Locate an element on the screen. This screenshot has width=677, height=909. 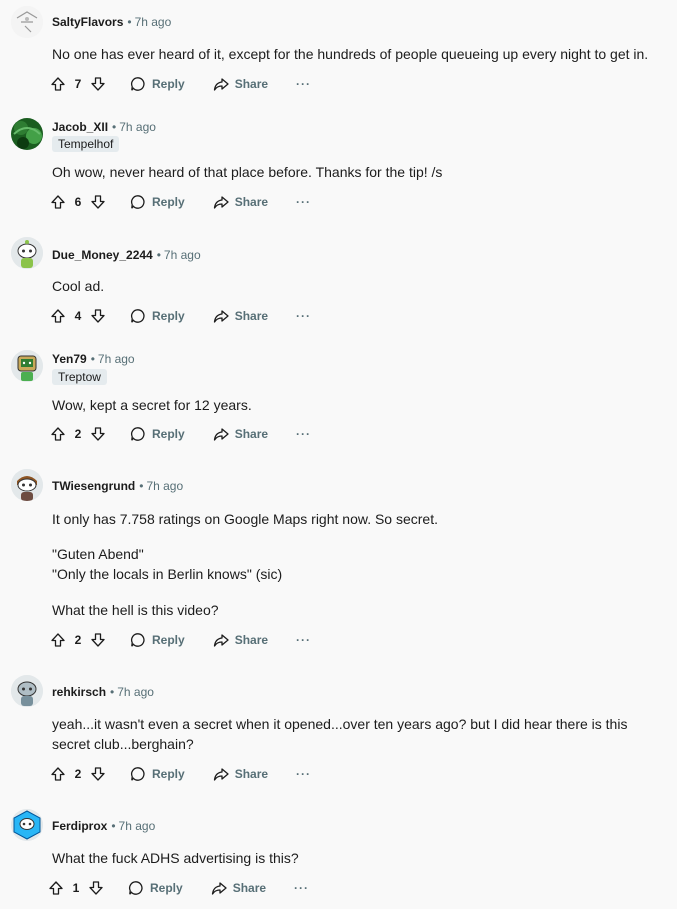
user-flair: Treptow is located at coordinates (79, 377).